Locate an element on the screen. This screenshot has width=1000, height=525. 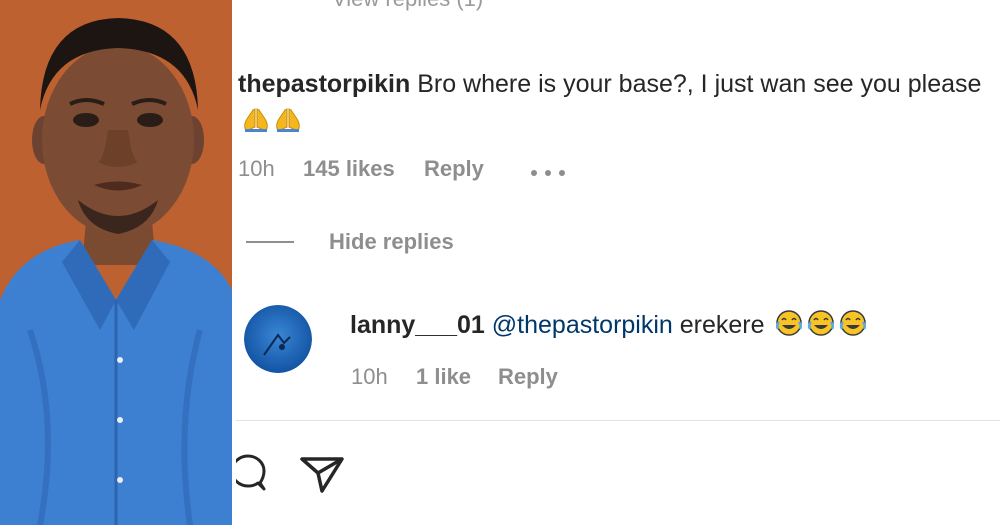
hide-replies-line is located at coordinates (270, 242).